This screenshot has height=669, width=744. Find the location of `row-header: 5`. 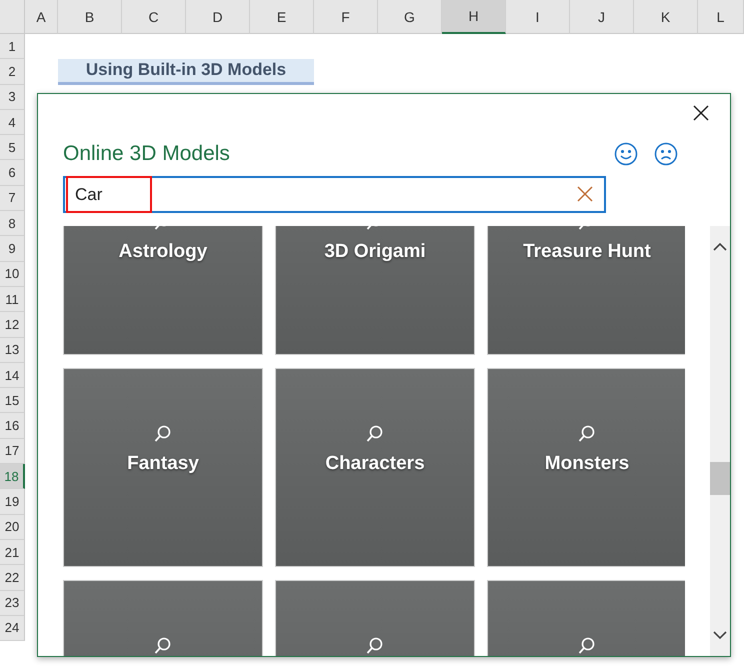

row-header: 5 is located at coordinates (12, 147).